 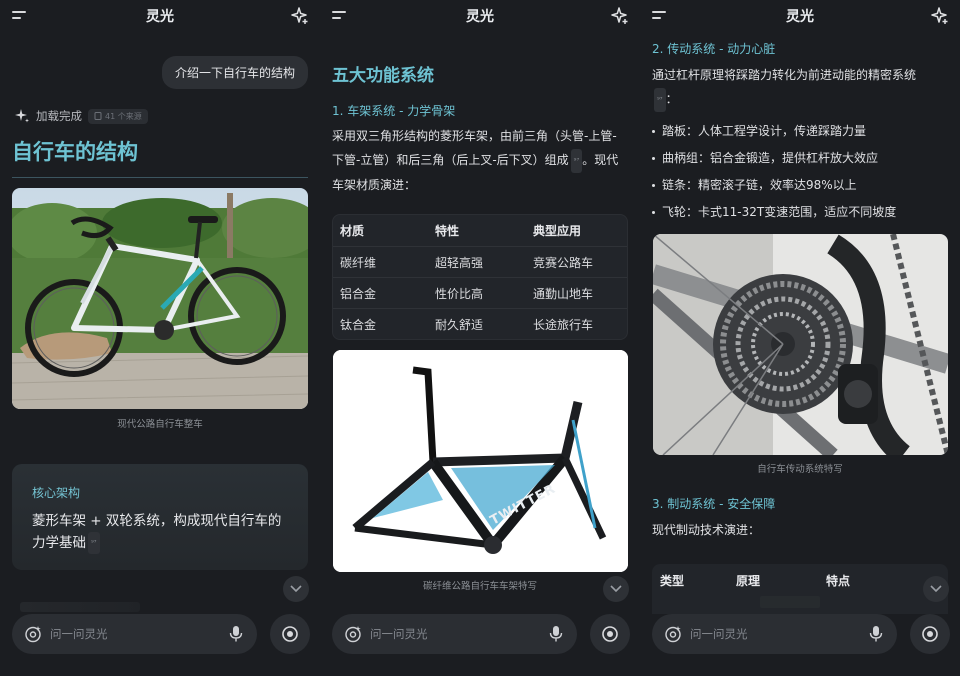 I want to click on bicycle-illustration, so click(x=160, y=298).